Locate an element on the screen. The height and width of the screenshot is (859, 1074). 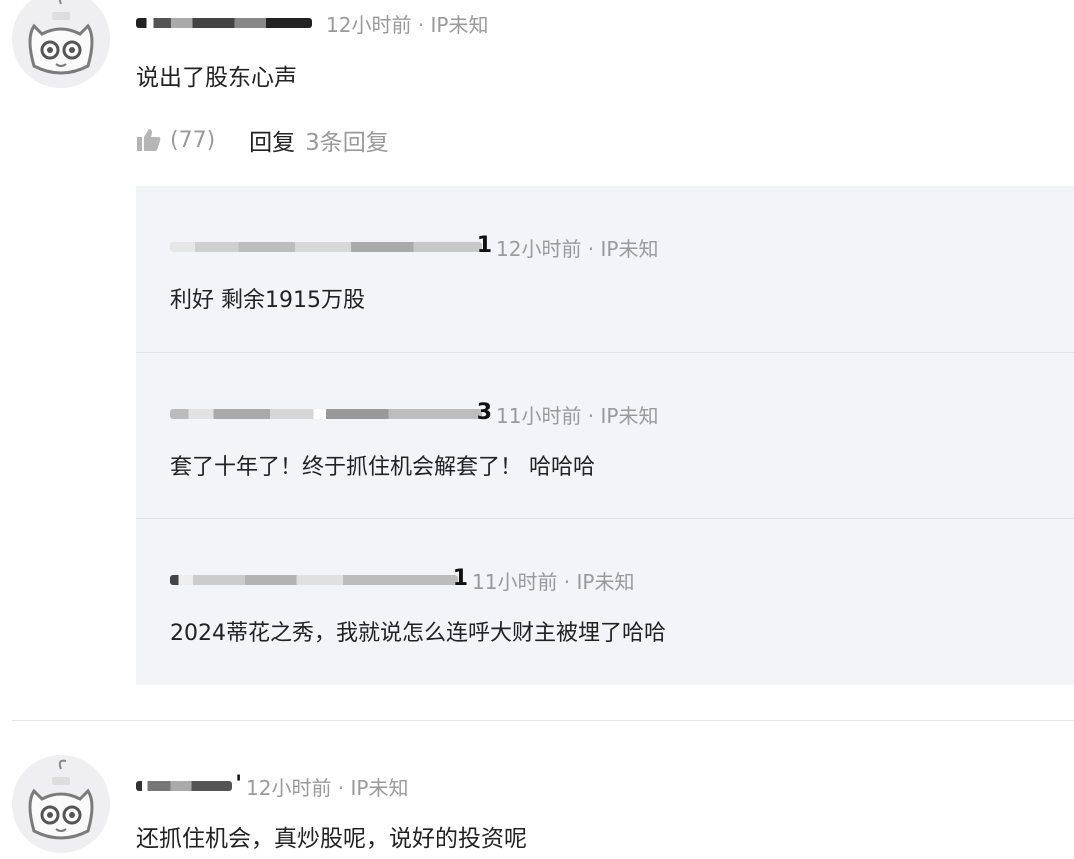
comment-meta: 12小时前 · IP未知 is located at coordinates (312, 23).